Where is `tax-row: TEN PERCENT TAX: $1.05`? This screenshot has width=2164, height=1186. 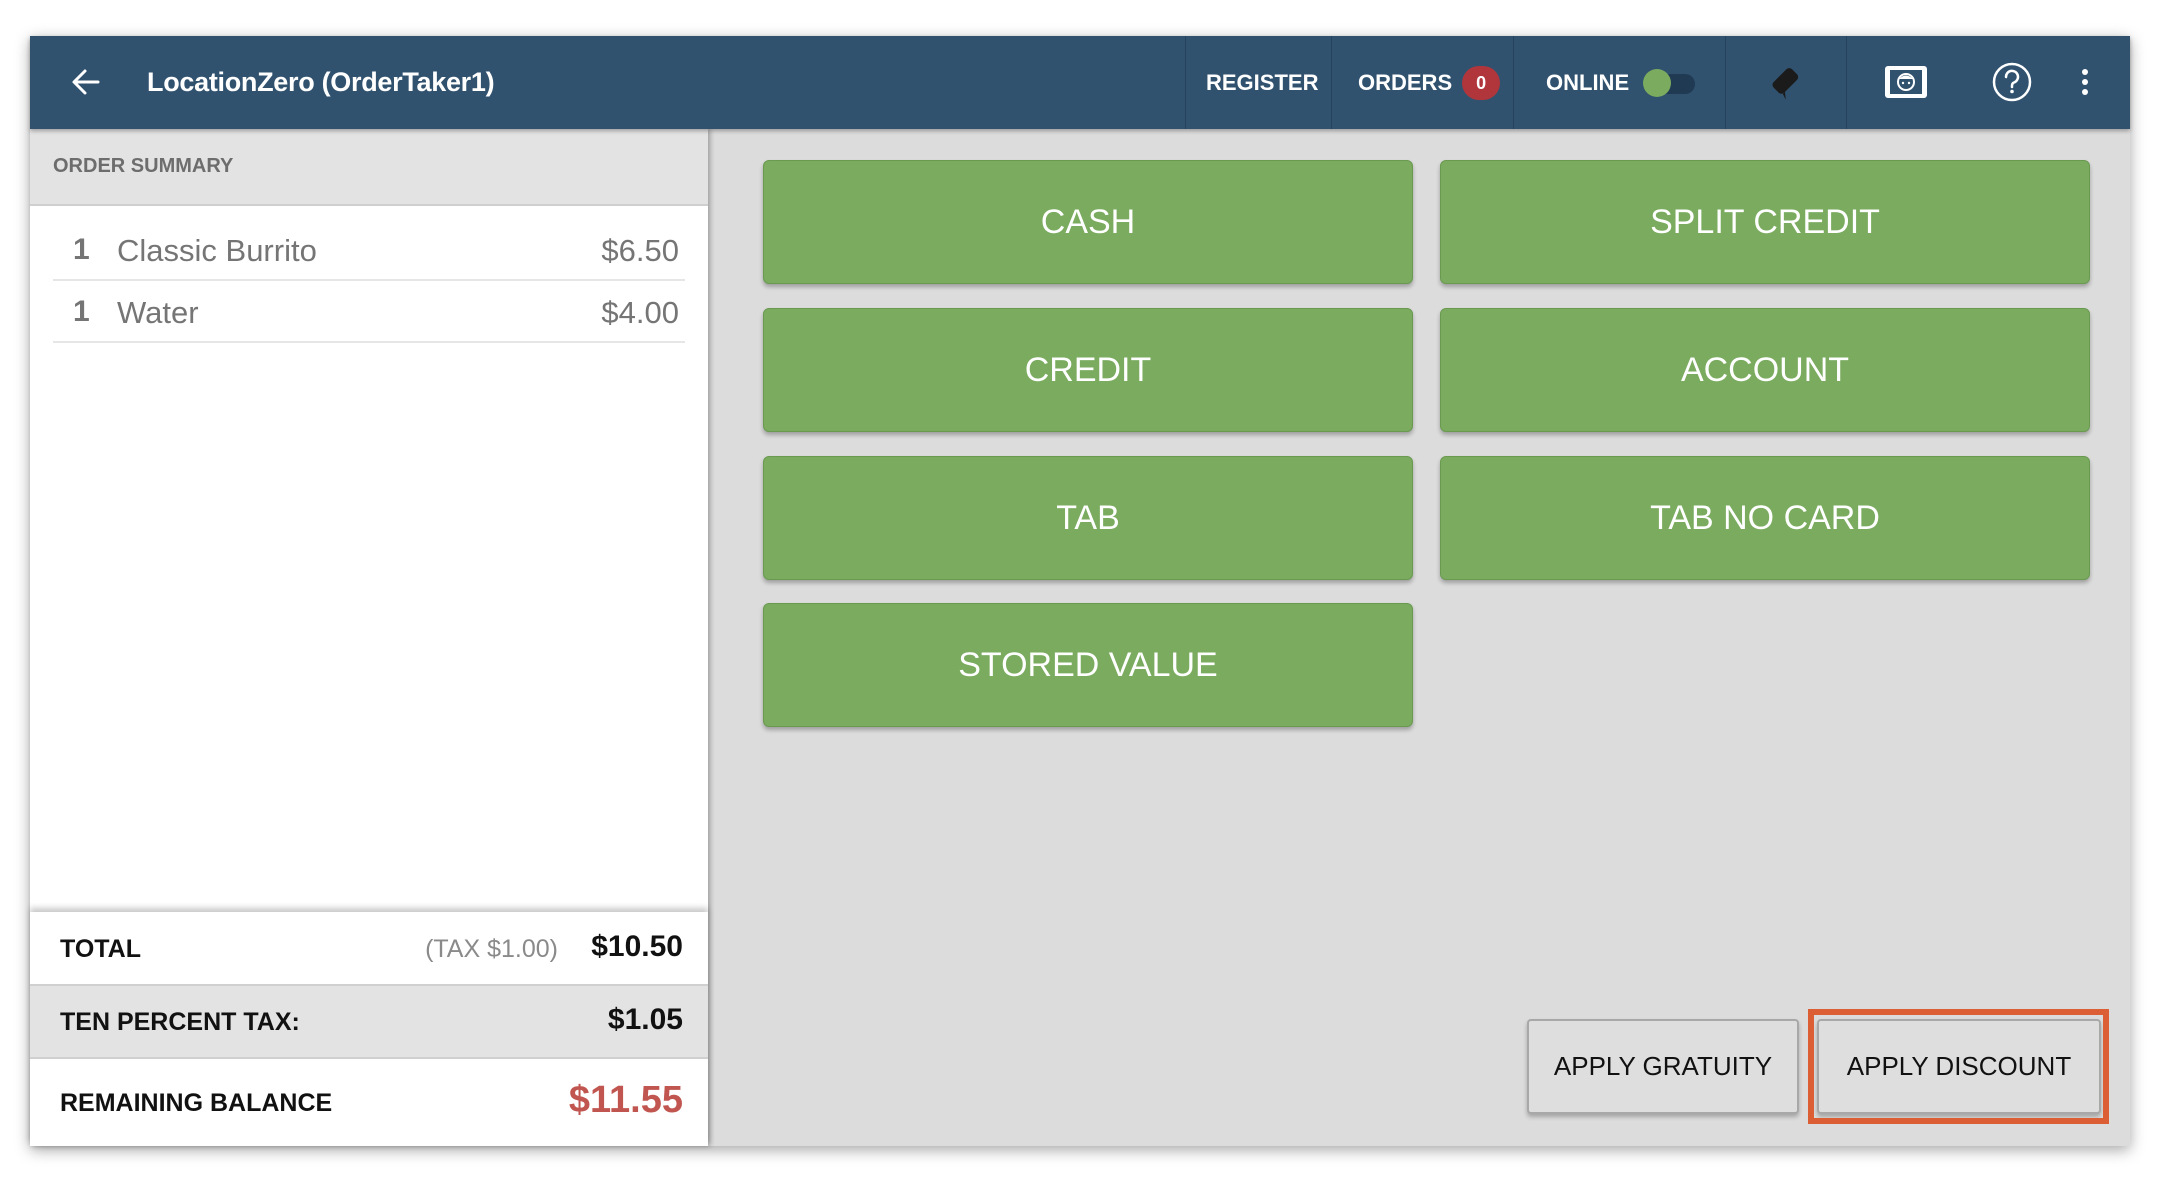 tax-row: TEN PERCENT TAX: $1.05 is located at coordinates (369, 1021).